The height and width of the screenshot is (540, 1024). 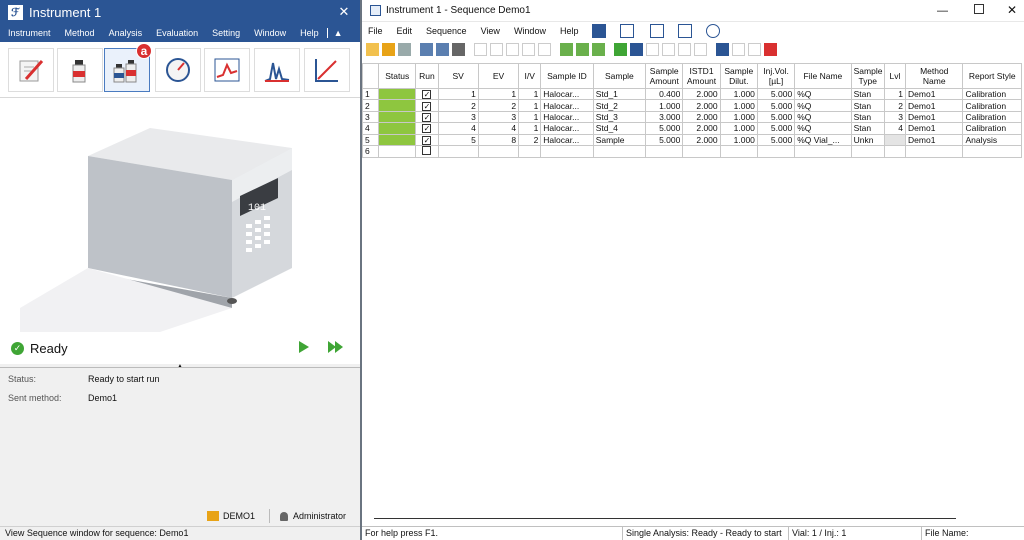 I want to click on column-header: Run, so click(x=427, y=76).